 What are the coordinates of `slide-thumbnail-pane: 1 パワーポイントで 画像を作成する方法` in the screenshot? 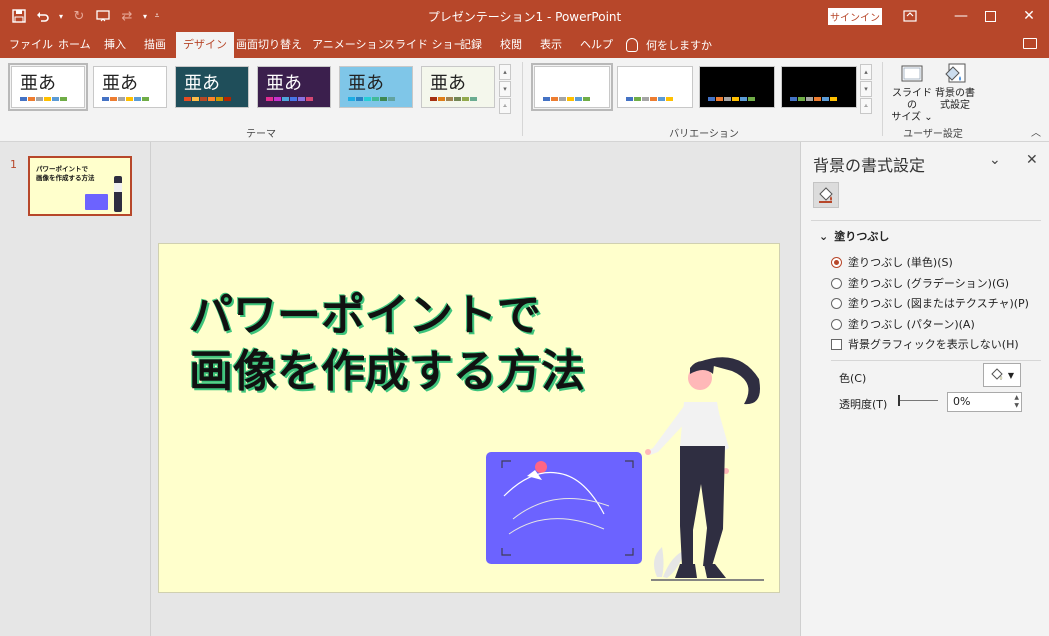 It's located at (75, 389).